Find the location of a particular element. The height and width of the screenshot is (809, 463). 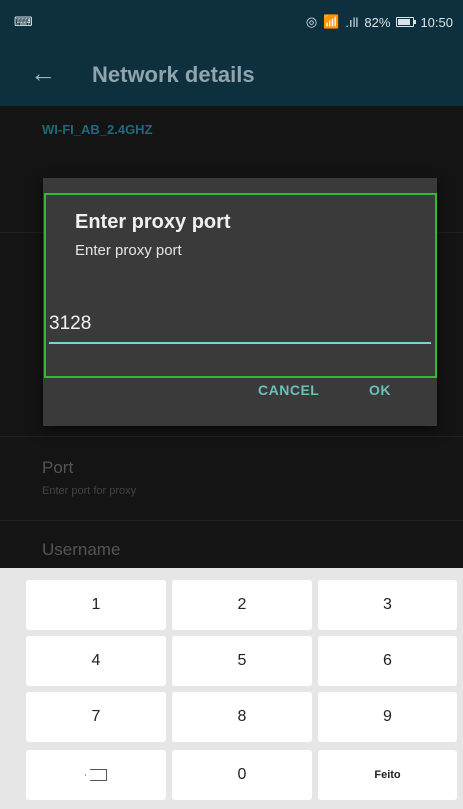

key-6: 6 is located at coordinates (387, 661).